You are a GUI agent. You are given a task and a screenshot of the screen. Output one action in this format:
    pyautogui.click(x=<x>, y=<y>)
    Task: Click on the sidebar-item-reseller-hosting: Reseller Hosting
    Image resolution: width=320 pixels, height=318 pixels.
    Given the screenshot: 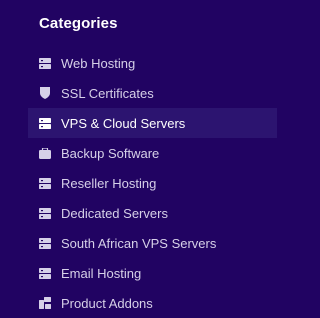 What is the action you would take?
    pyautogui.click(x=142, y=183)
    